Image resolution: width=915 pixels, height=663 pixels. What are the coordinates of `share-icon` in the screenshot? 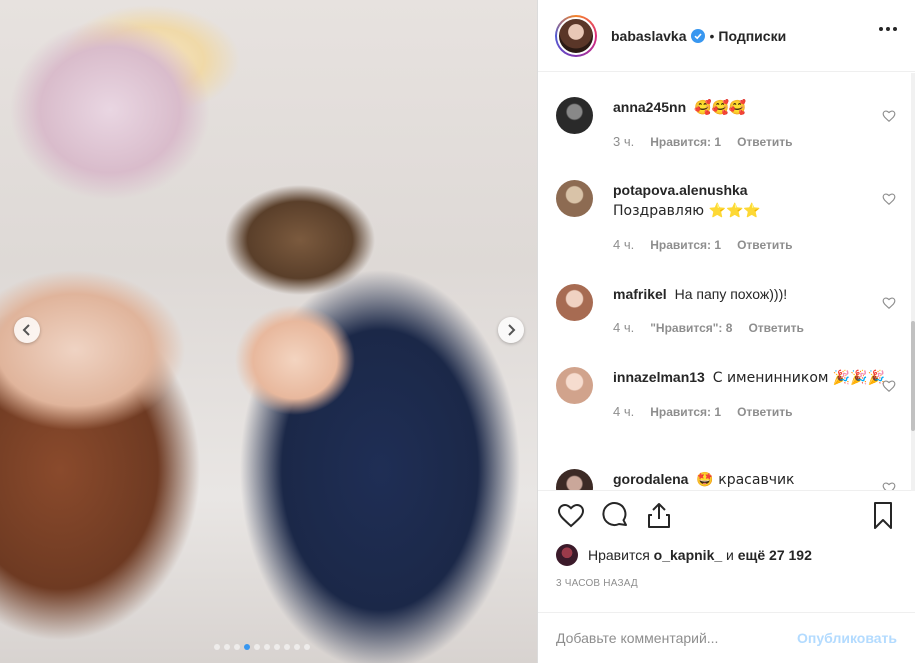 It's located at (659, 515).